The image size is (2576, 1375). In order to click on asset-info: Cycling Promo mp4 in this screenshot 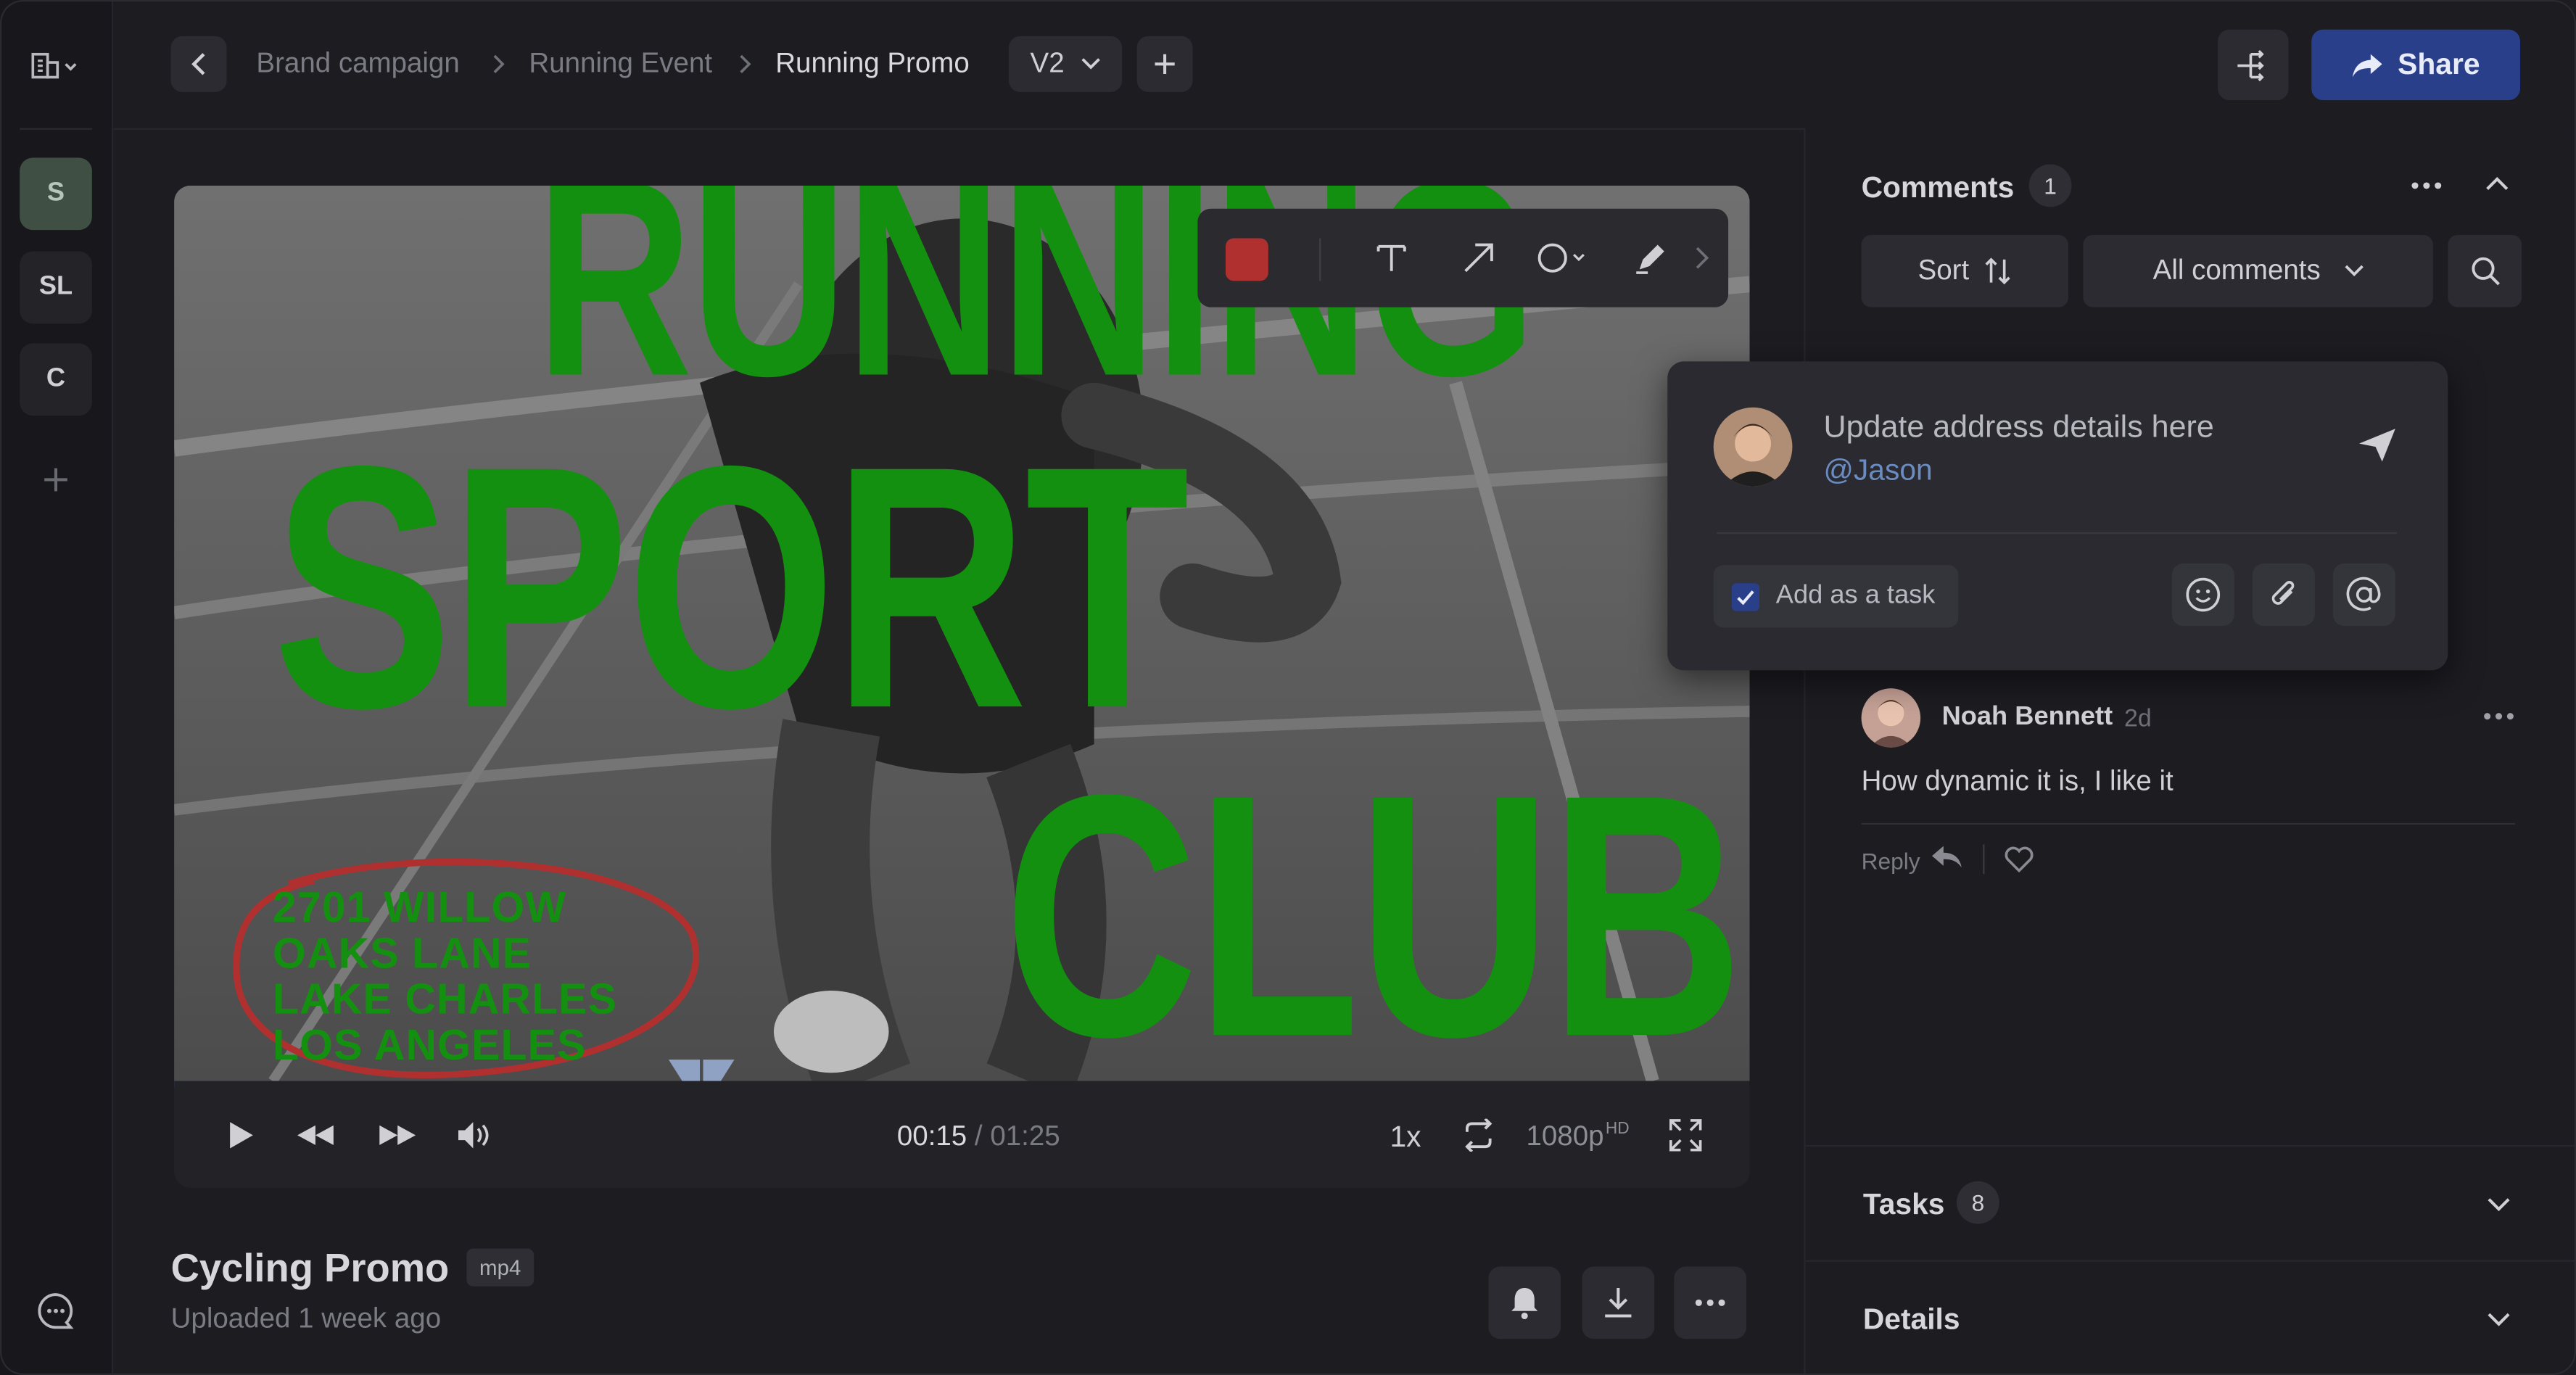, I will do `click(352, 1269)`.